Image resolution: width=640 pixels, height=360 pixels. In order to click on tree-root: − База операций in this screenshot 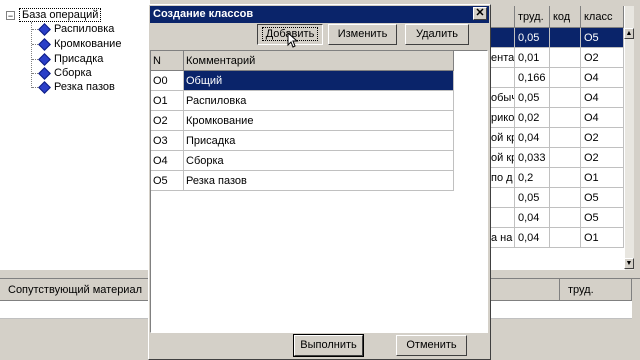, I will do `click(54, 15)`.